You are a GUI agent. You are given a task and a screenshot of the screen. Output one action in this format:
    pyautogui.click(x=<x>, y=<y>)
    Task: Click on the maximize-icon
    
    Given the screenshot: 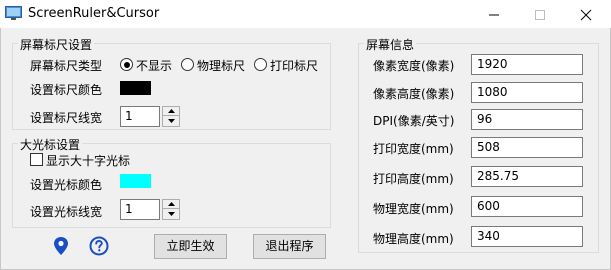 What is the action you would take?
    pyautogui.click(x=540, y=15)
    